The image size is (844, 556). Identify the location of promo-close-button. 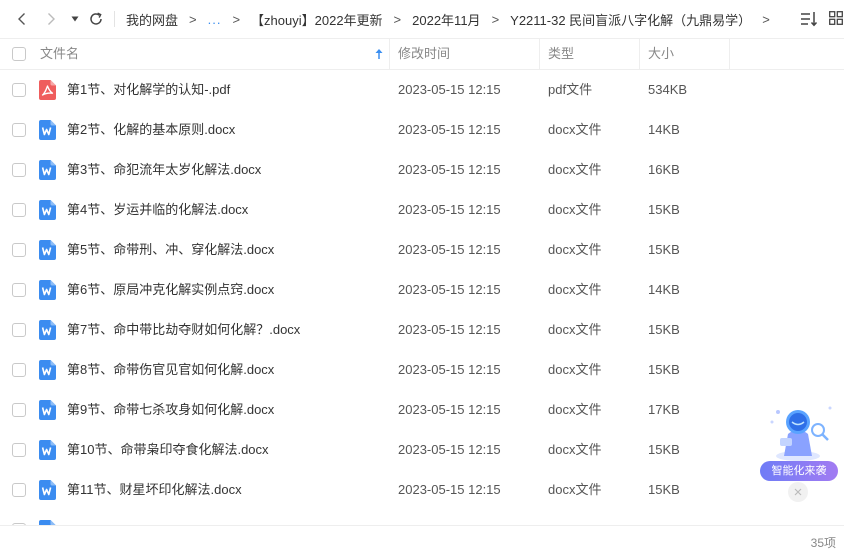
(798, 492).